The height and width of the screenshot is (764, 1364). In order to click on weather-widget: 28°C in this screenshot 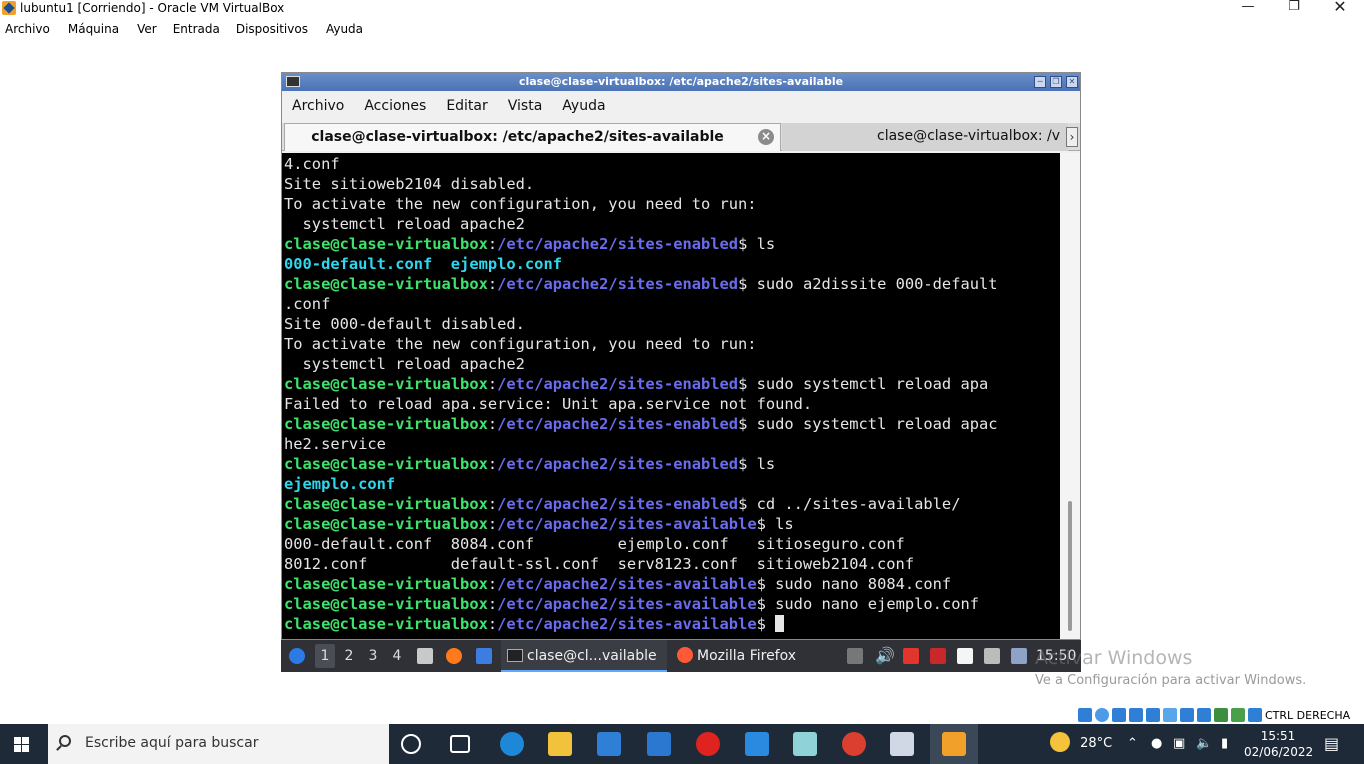, I will do `click(1081, 744)`.